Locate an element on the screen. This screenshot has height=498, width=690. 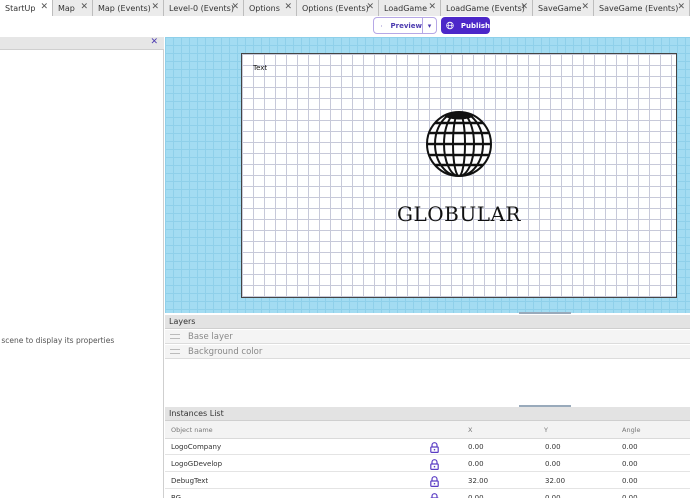
instances-table-header is located at coordinates (427, 430).